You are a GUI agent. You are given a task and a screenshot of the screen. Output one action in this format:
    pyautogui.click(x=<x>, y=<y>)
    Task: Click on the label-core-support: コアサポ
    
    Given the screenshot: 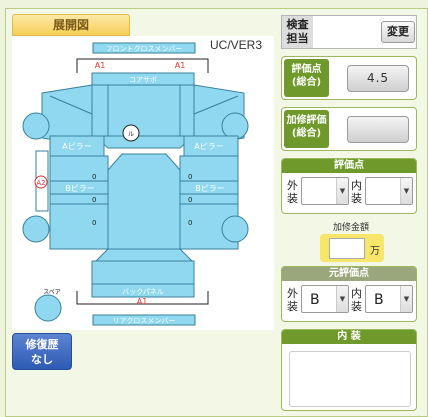 What is the action you would take?
    pyautogui.click(x=143, y=80)
    